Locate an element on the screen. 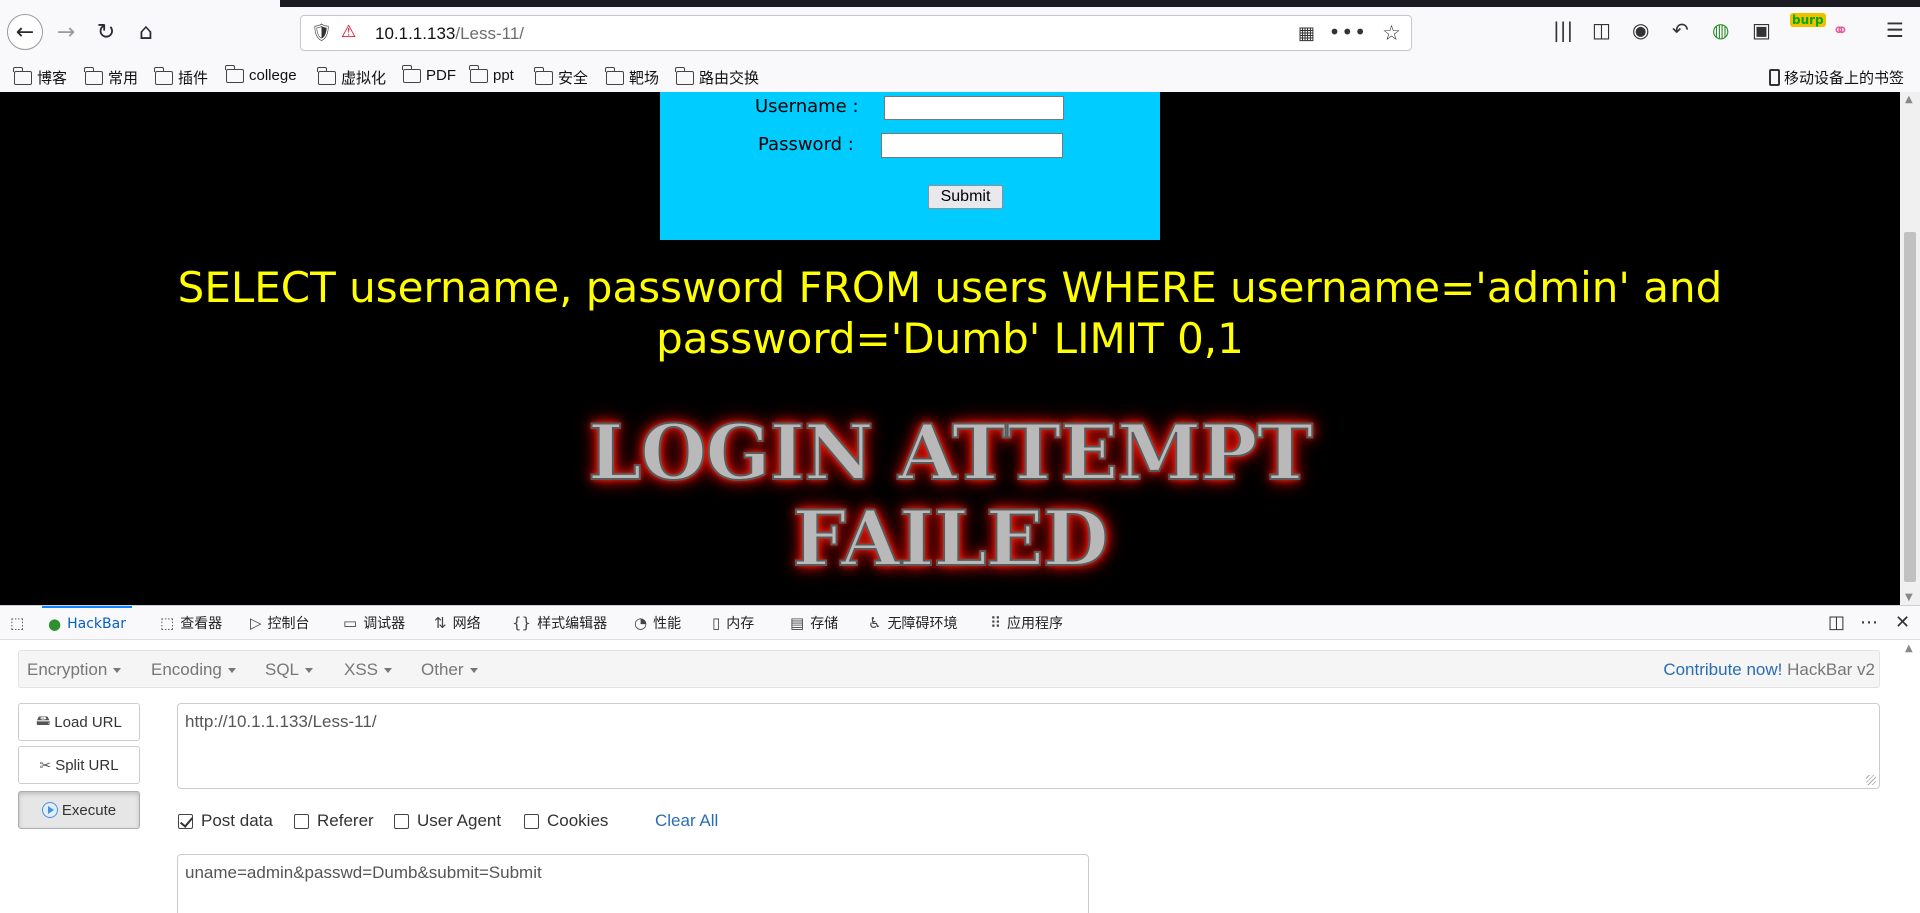 The height and width of the screenshot is (913, 1920). bookmark-label: 靶场 is located at coordinates (644, 78).